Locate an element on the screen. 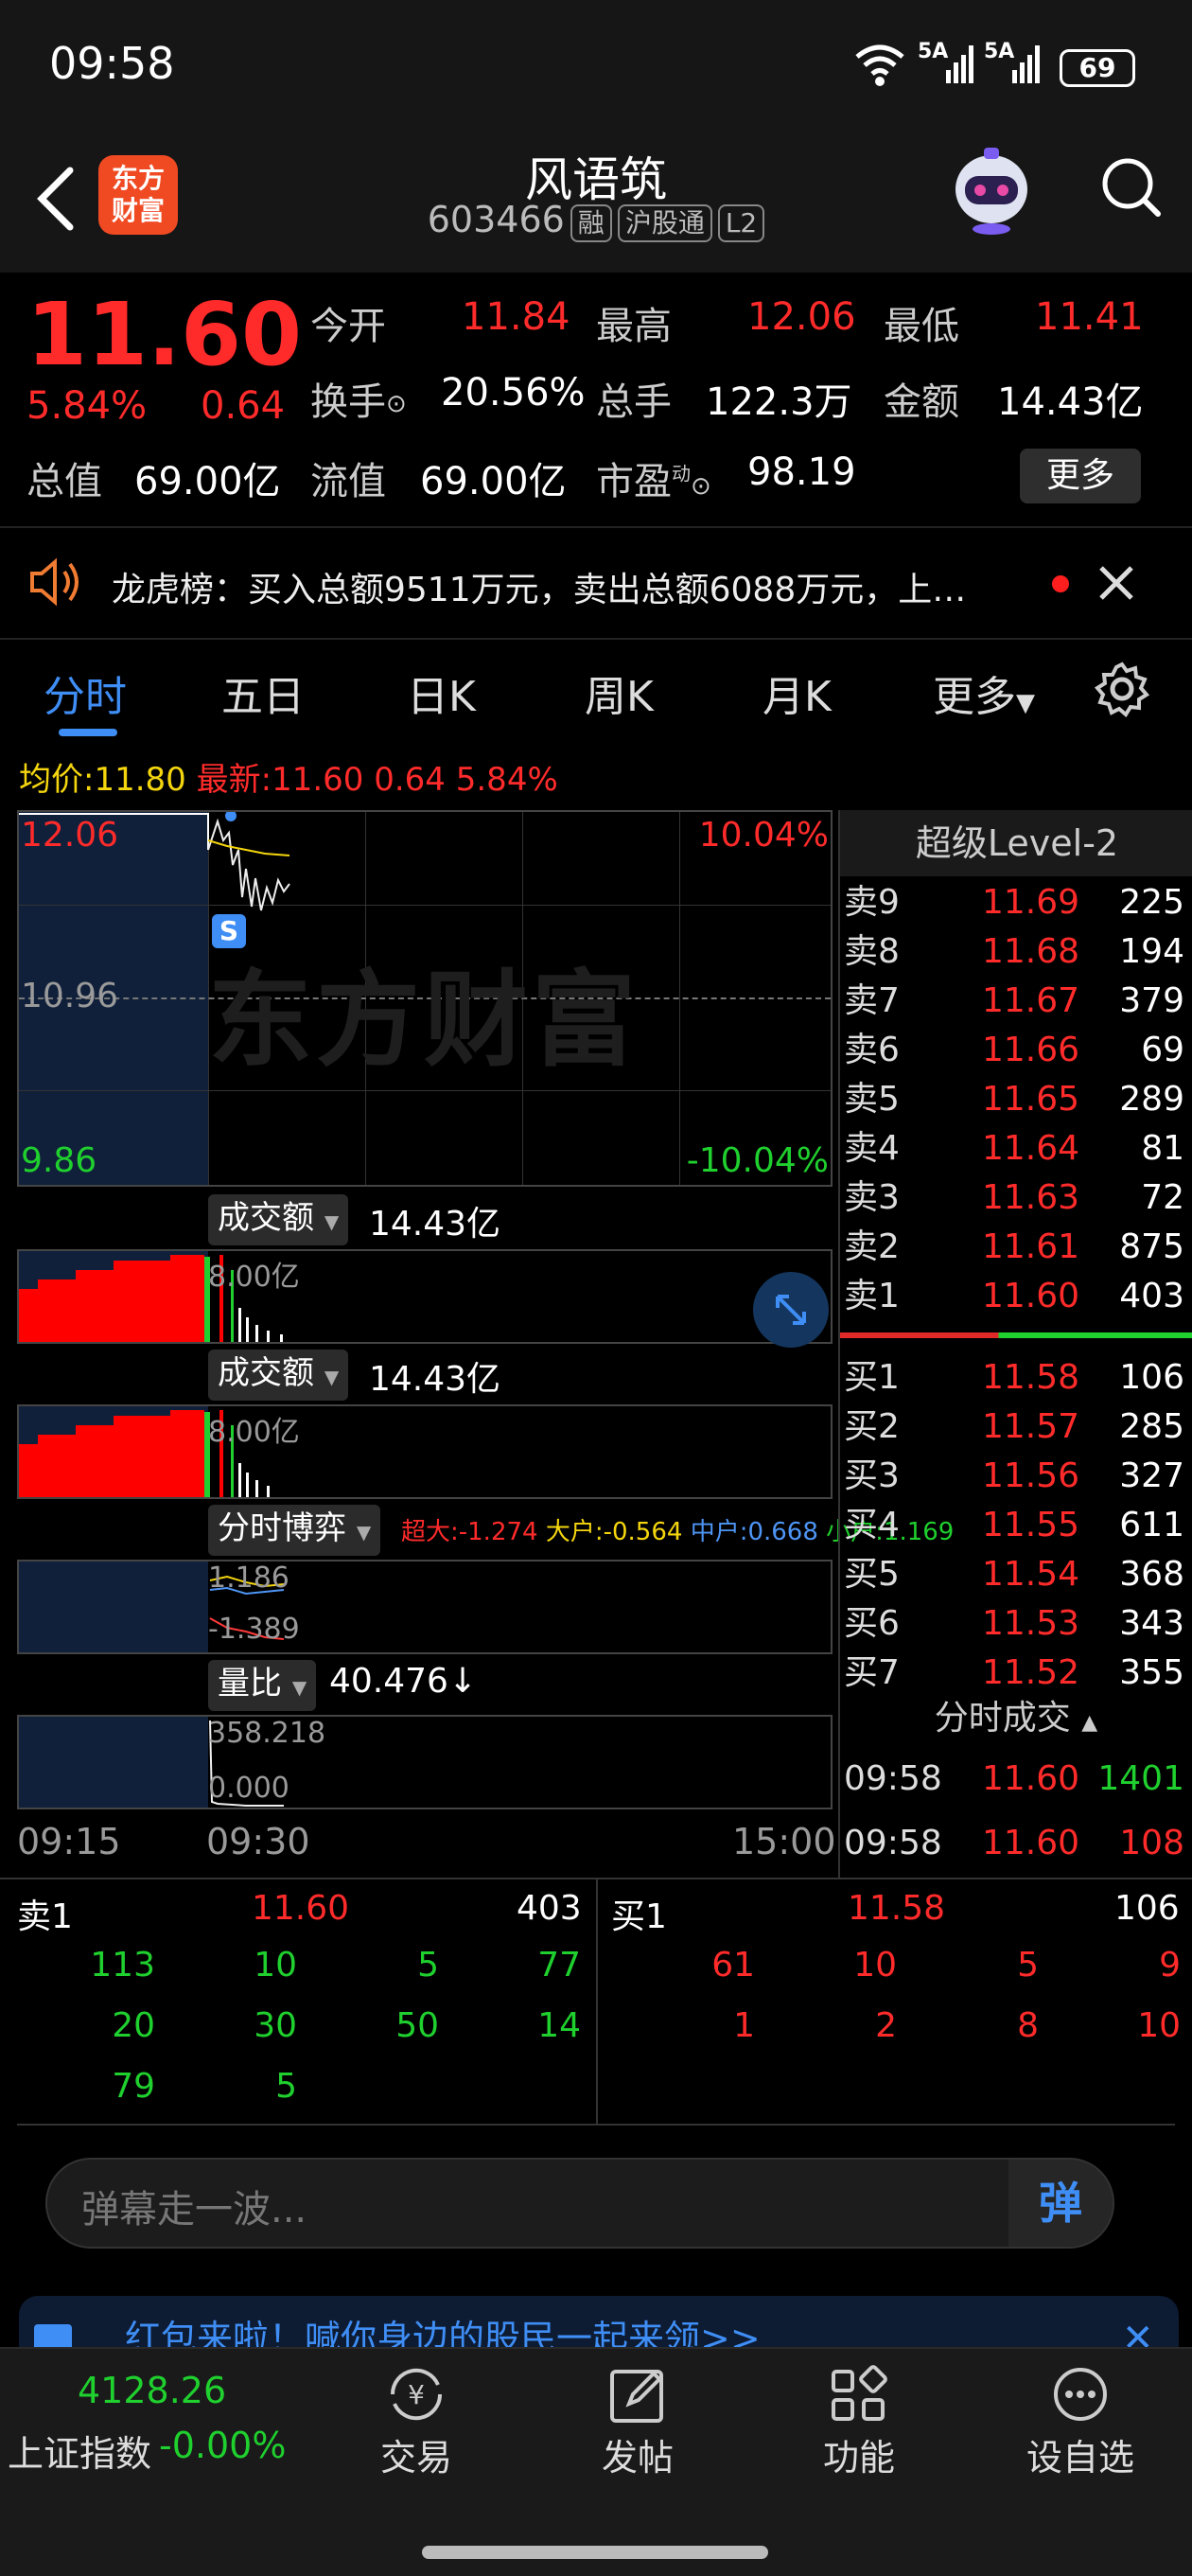 Image resolution: width=1192 pixels, height=2576 pixels. trade-row: 09:58 11.60 1401 is located at coordinates (1016, 1779).